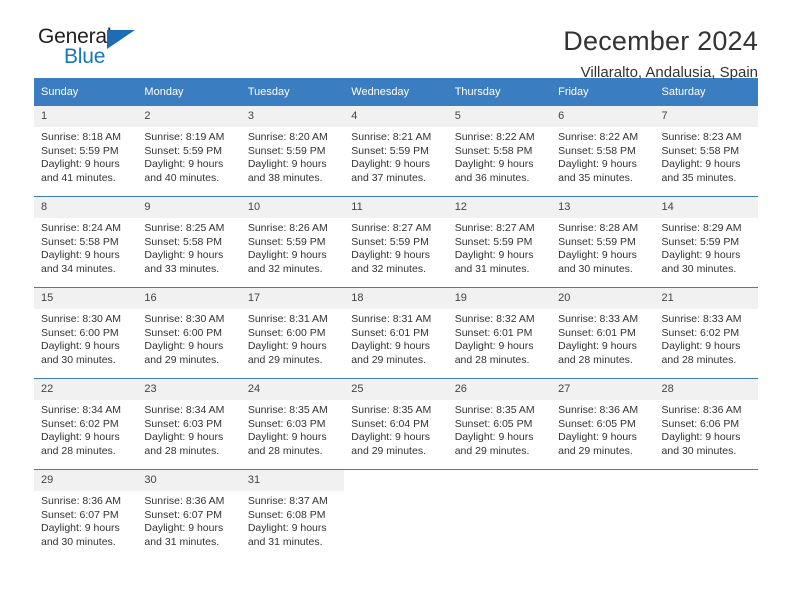 The height and width of the screenshot is (612, 792). I want to click on day-detail-daylight-2: and 38 minutes., so click(285, 177).